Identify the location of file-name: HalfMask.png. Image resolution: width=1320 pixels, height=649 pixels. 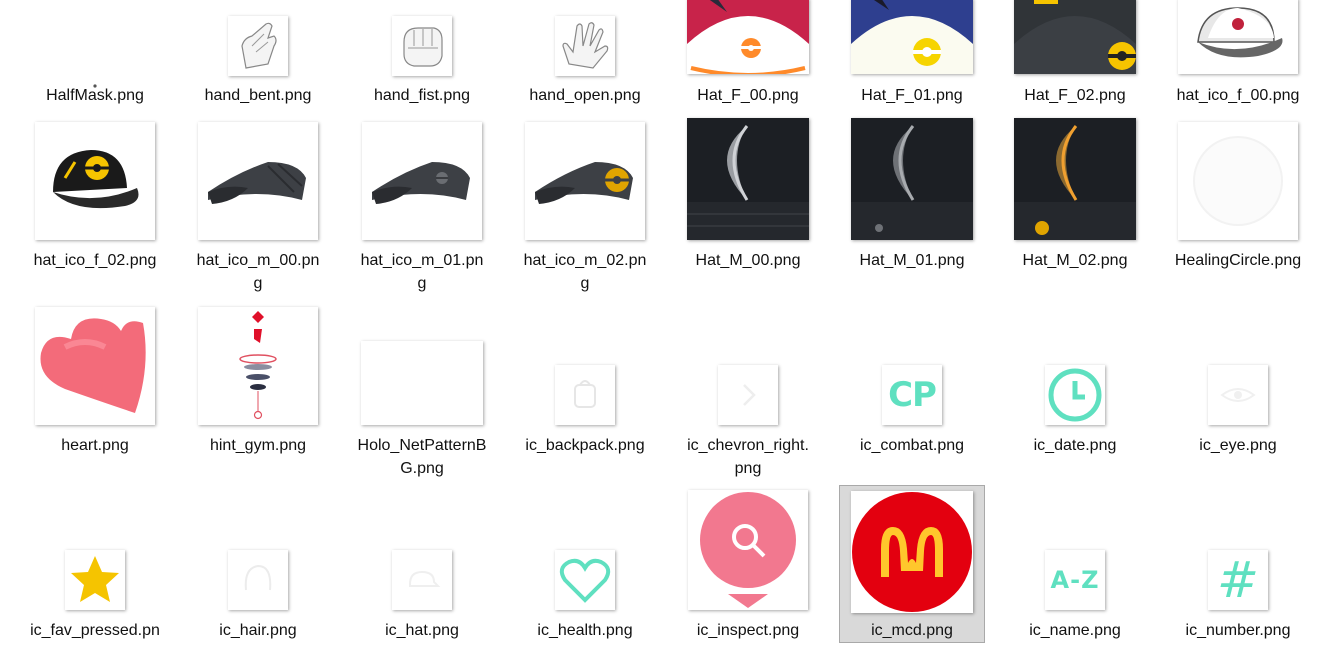
(95, 95).